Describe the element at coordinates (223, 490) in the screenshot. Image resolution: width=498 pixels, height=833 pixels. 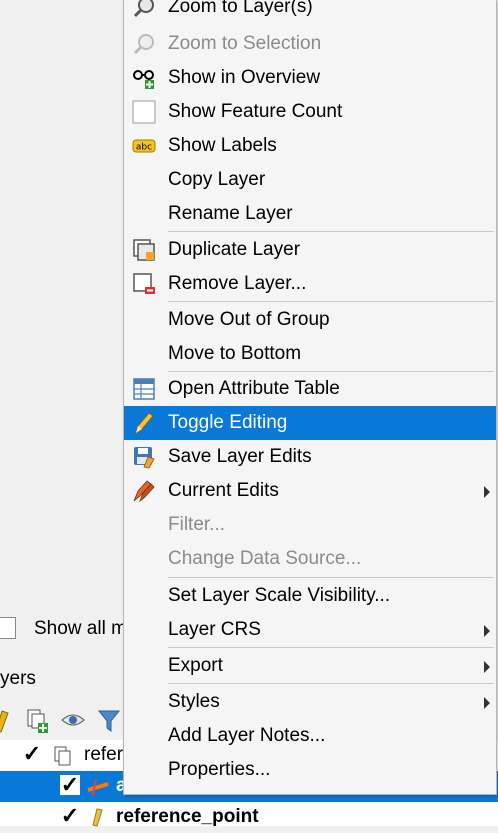
I see `menu-label: Current Edits` at that location.